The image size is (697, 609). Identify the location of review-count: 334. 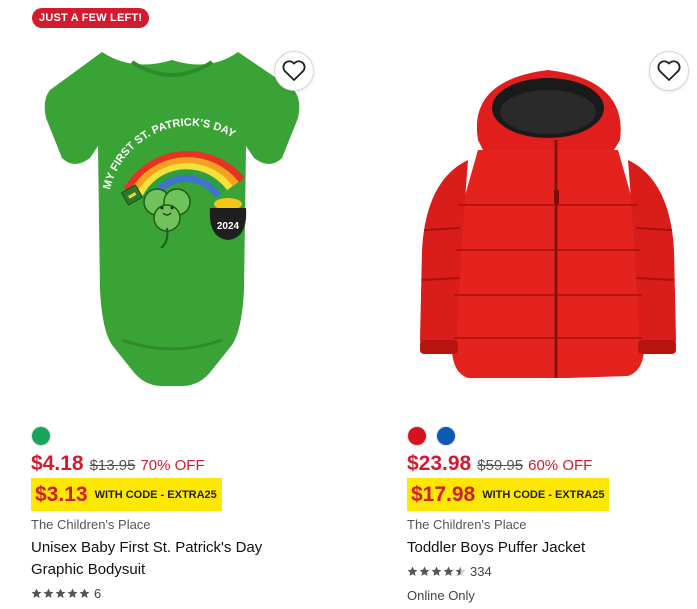
(481, 571).